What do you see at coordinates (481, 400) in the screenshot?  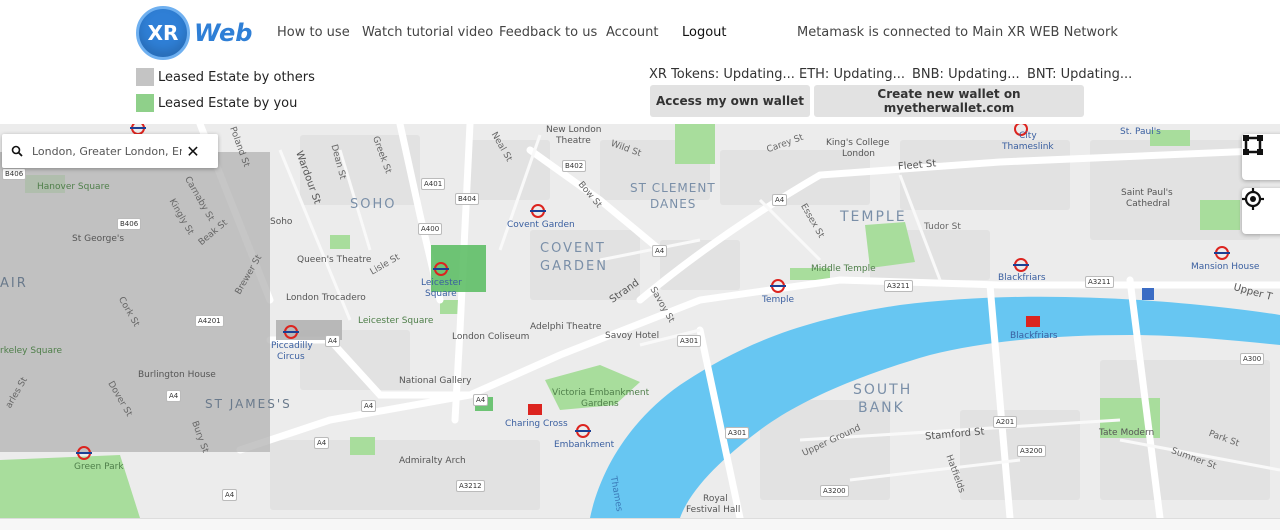 I see `road-a4-8: A4` at bounding box center [481, 400].